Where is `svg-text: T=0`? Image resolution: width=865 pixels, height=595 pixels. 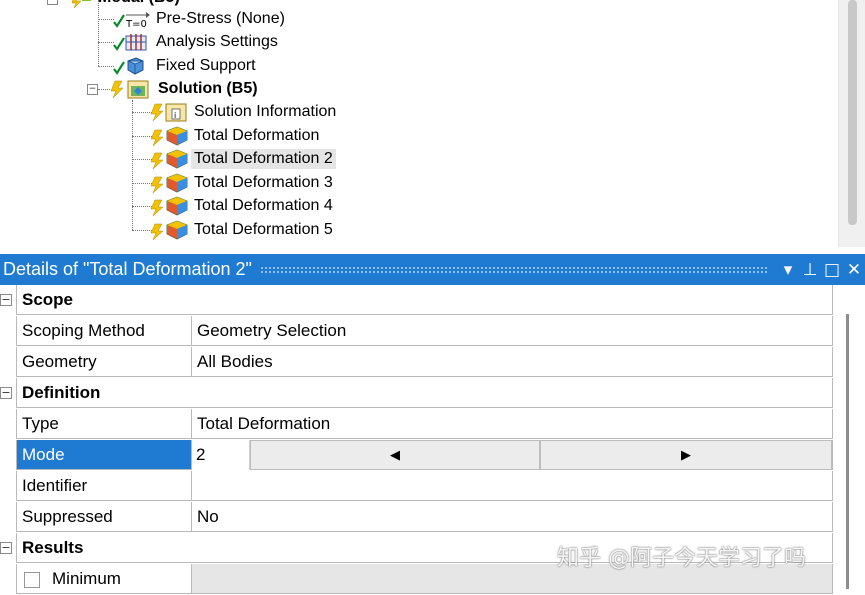 svg-text: T=0 is located at coordinates (136, 24).